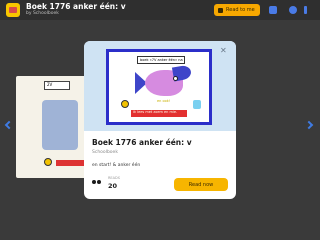  Describe the element at coordinates (220, 10) in the screenshot. I see `speaker-icon` at that location.